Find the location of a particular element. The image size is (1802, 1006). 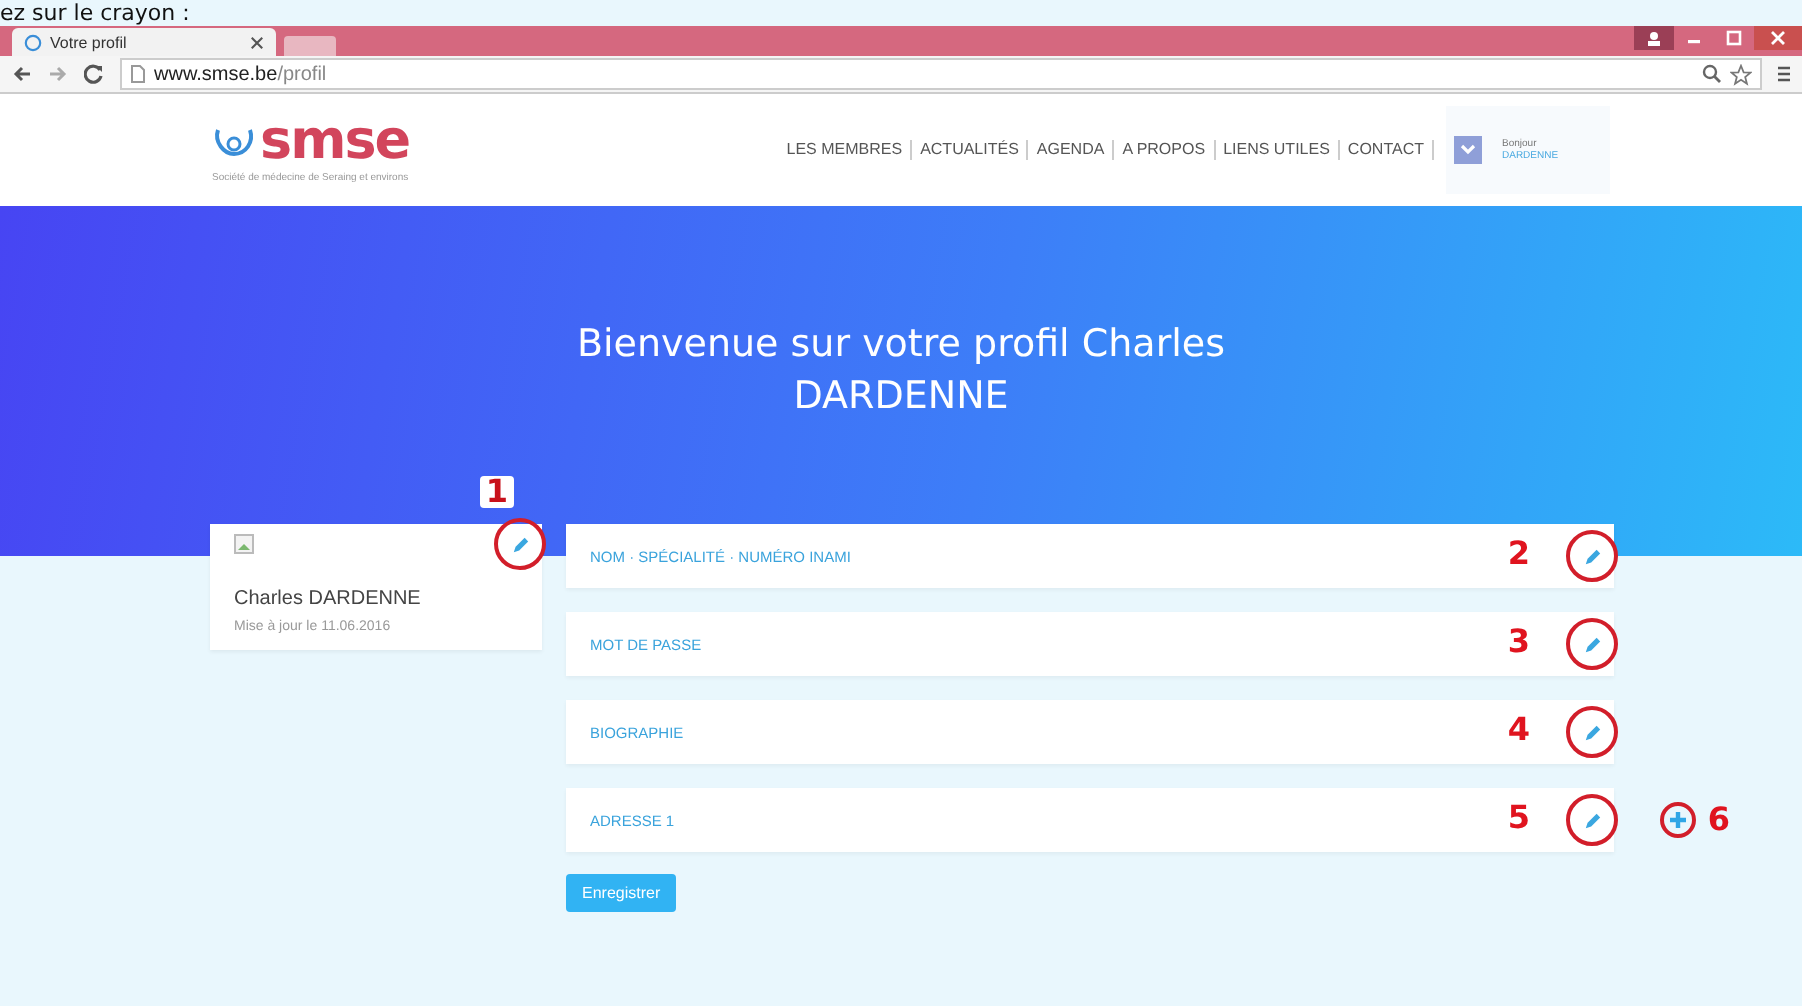

star-icon is located at coordinates (1741, 74).